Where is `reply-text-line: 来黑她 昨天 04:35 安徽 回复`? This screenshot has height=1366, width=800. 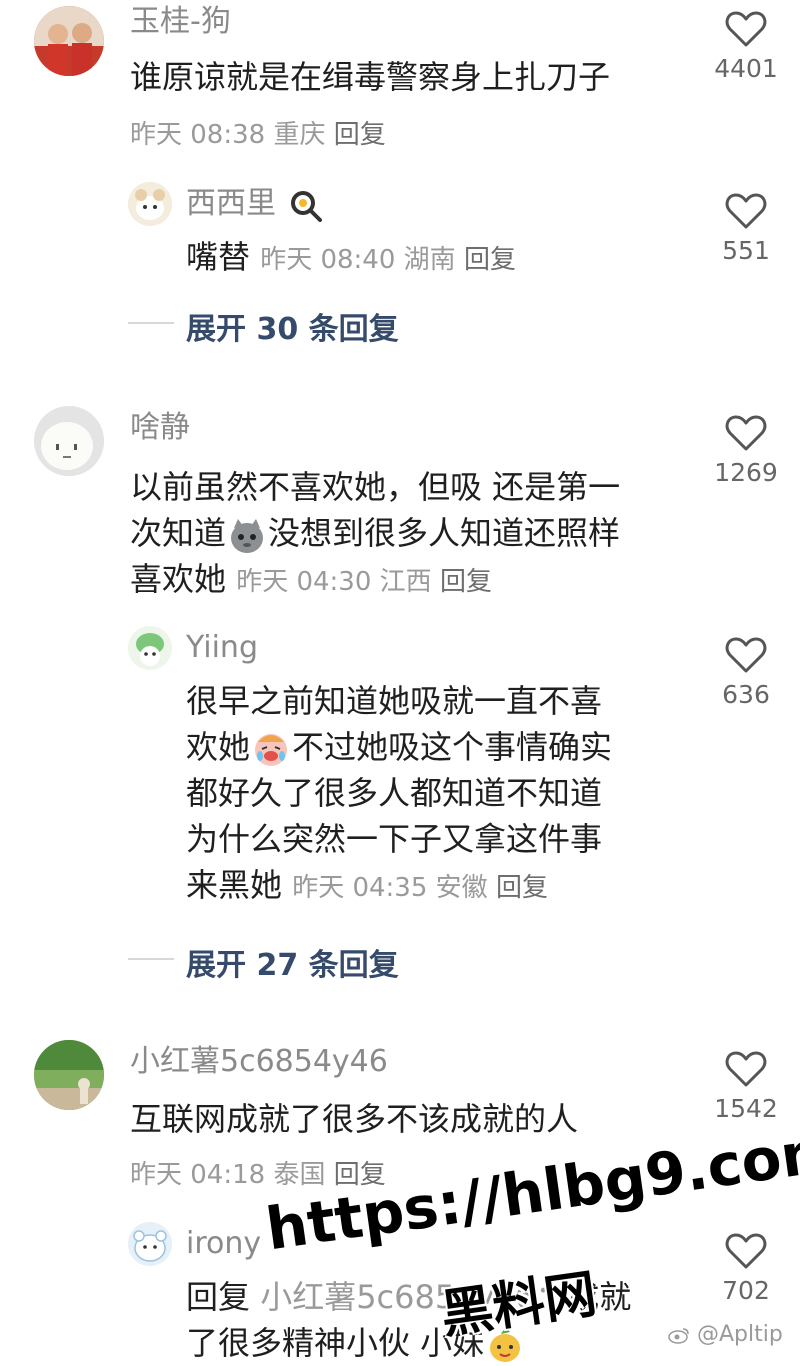
reply-text-line: 来黑她 昨天 04:35 安徽 回复 is located at coordinates (436, 886).